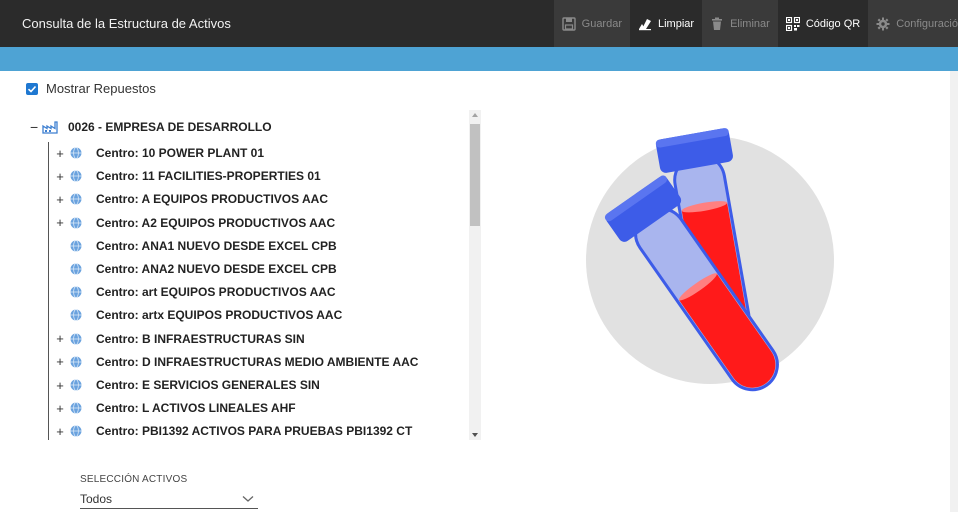 This screenshot has width=958, height=512. What do you see at coordinates (475, 435) in the screenshot?
I see `scroll-down-arrow` at bounding box center [475, 435].